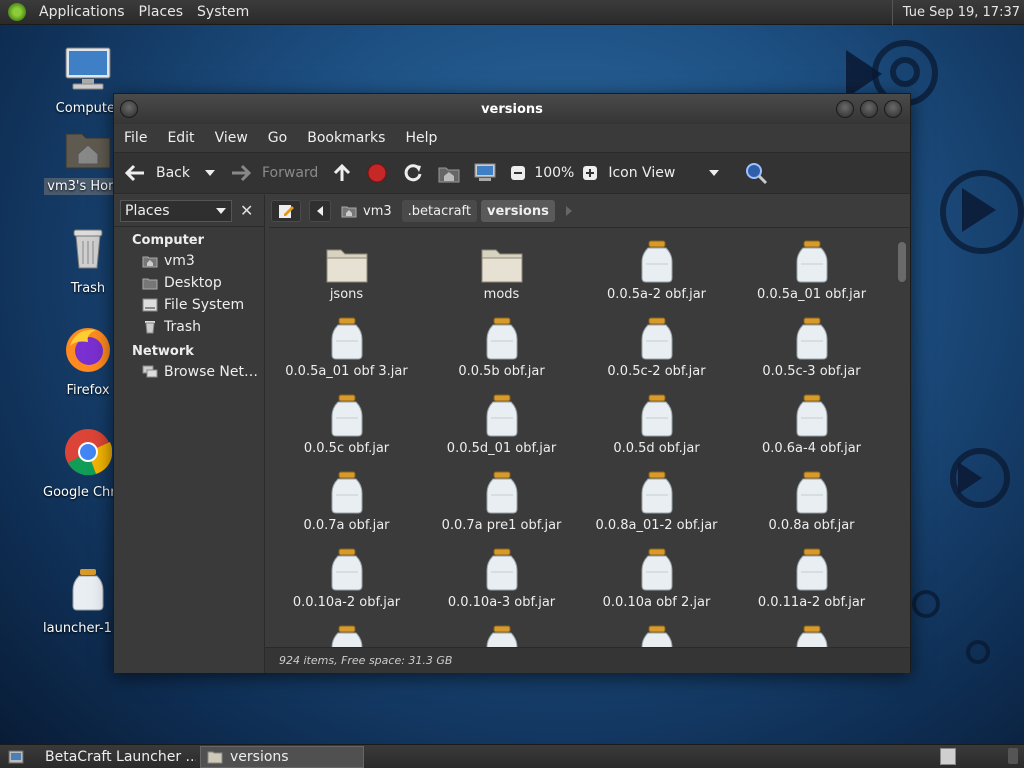 The width and height of the screenshot is (1024, 768). What do you see at coordinates (501, 424) in the screenshot?
I see `file-item: 0.0.5d_01 obf.jar` at bounding box center [501, 424].